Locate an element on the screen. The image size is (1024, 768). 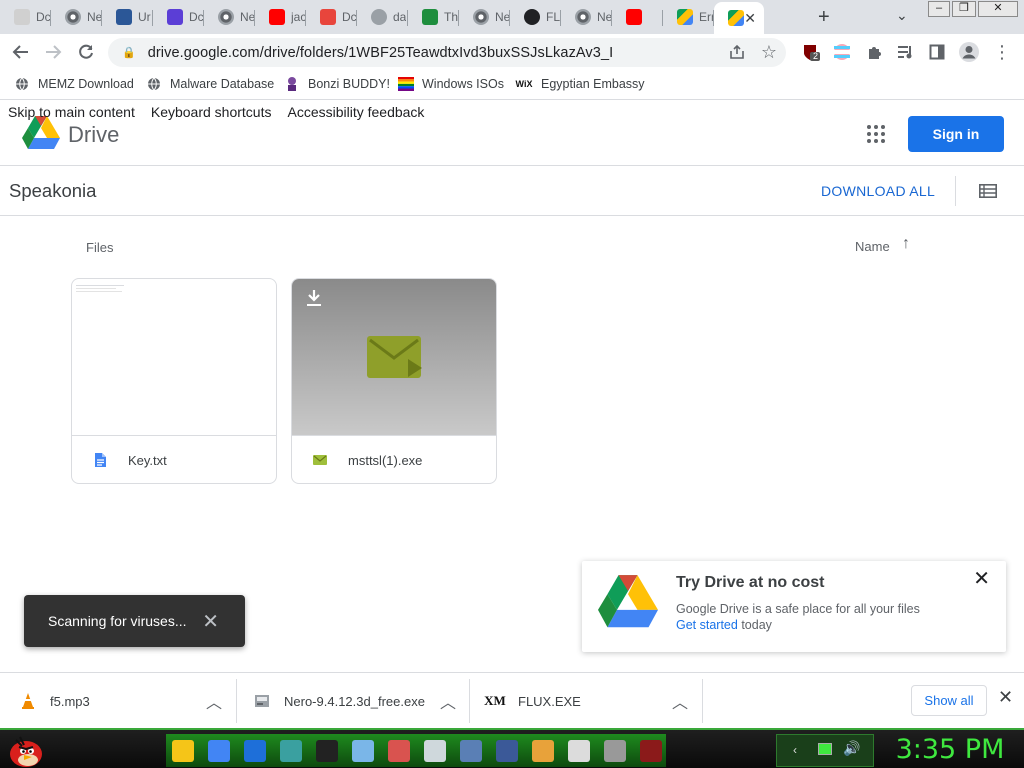
side-panel-icon is located at coordinates (937, 52).